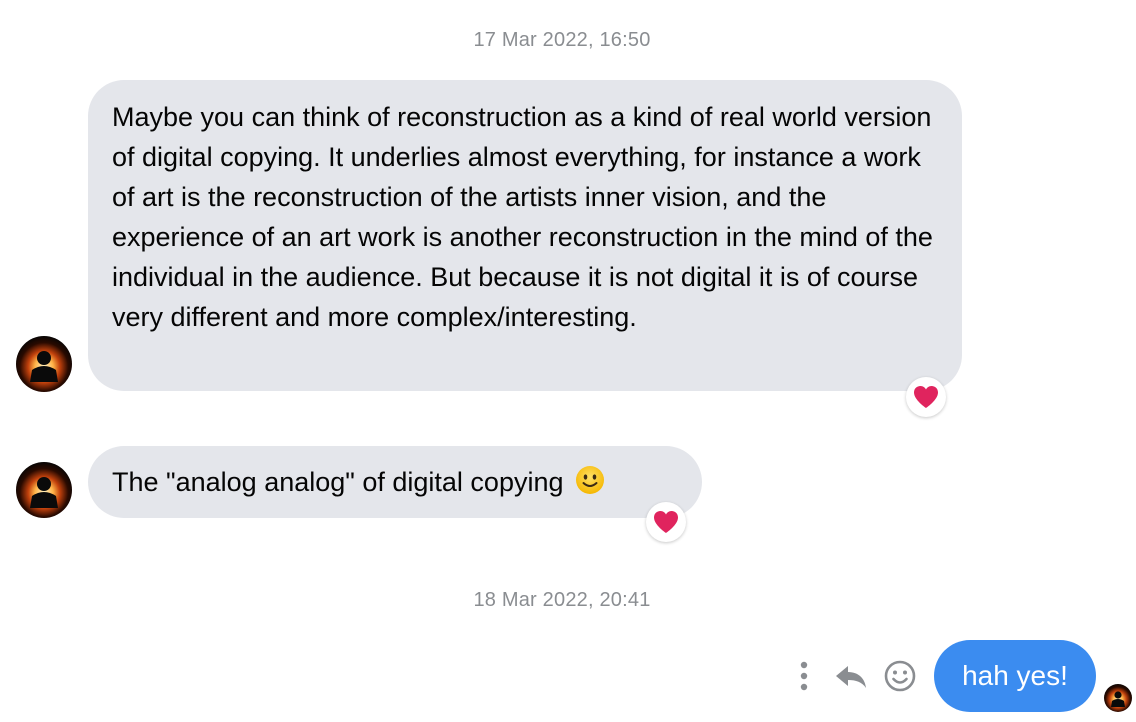 The image size is (1136, 722). What do you see at coordinates (562, 600) in the screenshot?
I see `timestamp: 18 Mar 2022, 20:41` at bounding box center [562, 600].